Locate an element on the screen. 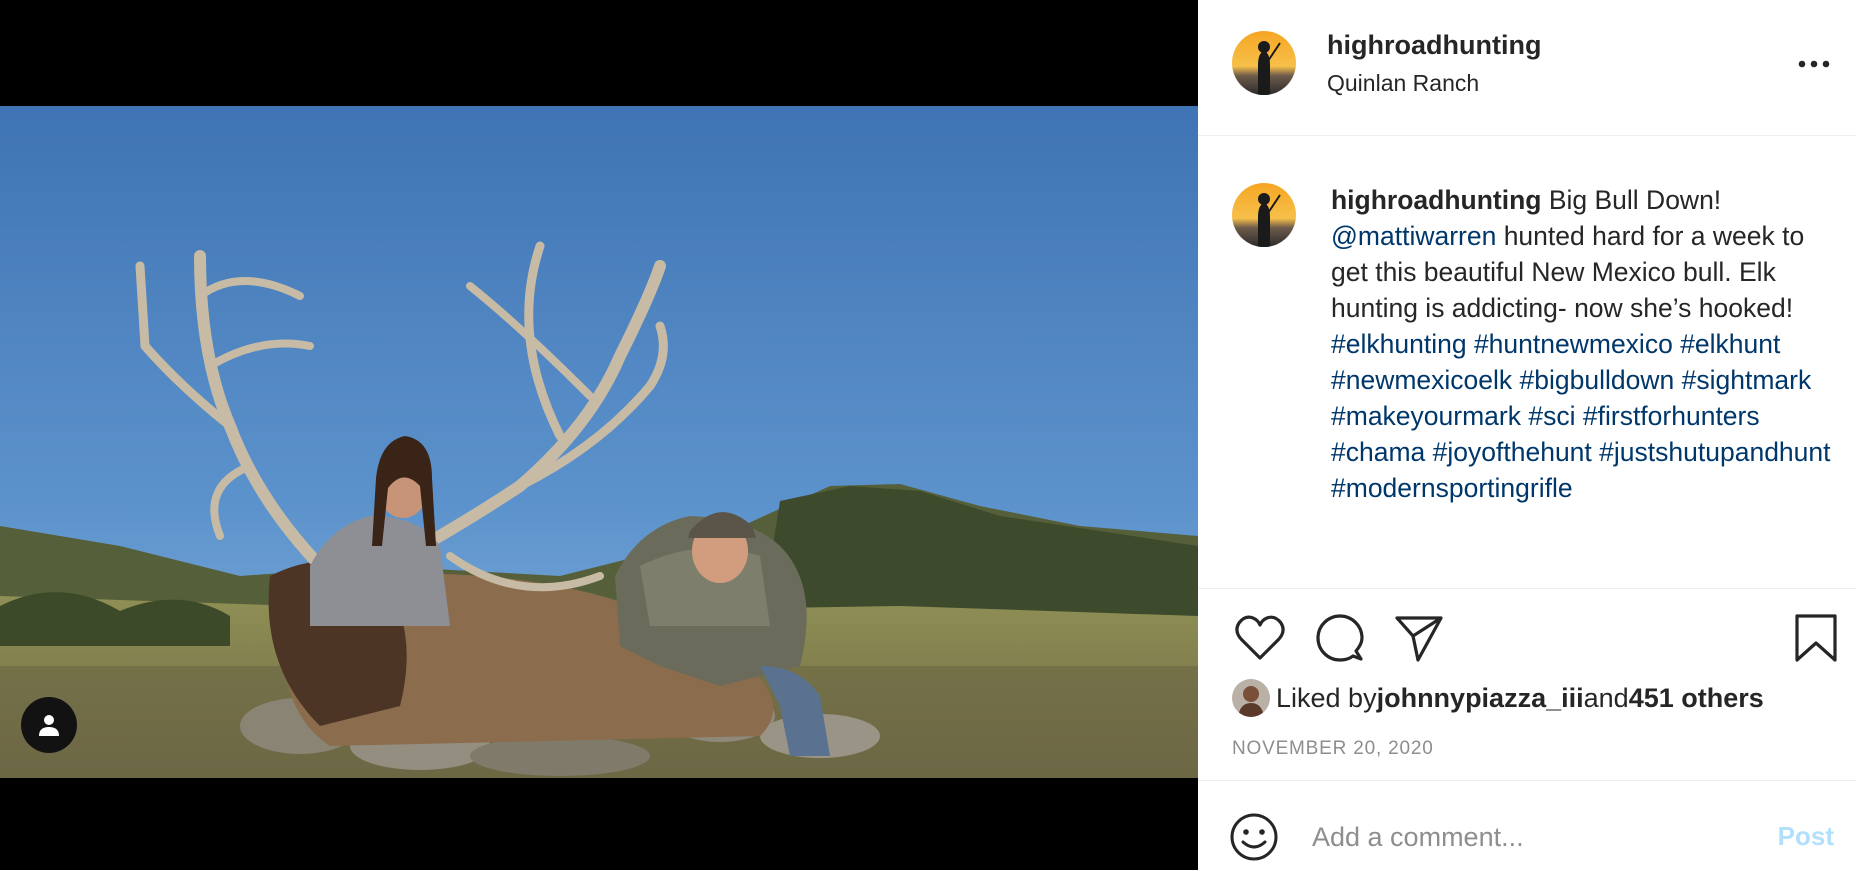 Image resolution: width=1856 pixels, height=871 pixels. likes-others-link: 451 others is located at coordinates (1696, 698).